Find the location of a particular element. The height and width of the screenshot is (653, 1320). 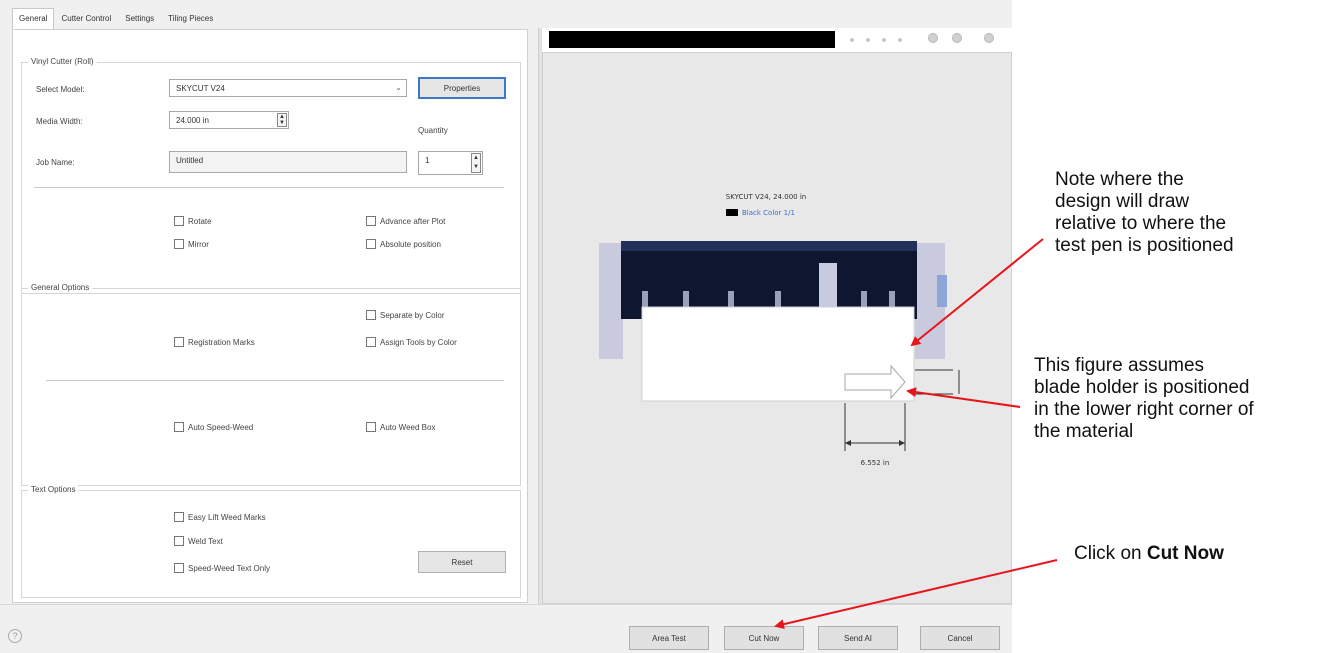

zoom-in-icon is located at coordinates (933, 38).